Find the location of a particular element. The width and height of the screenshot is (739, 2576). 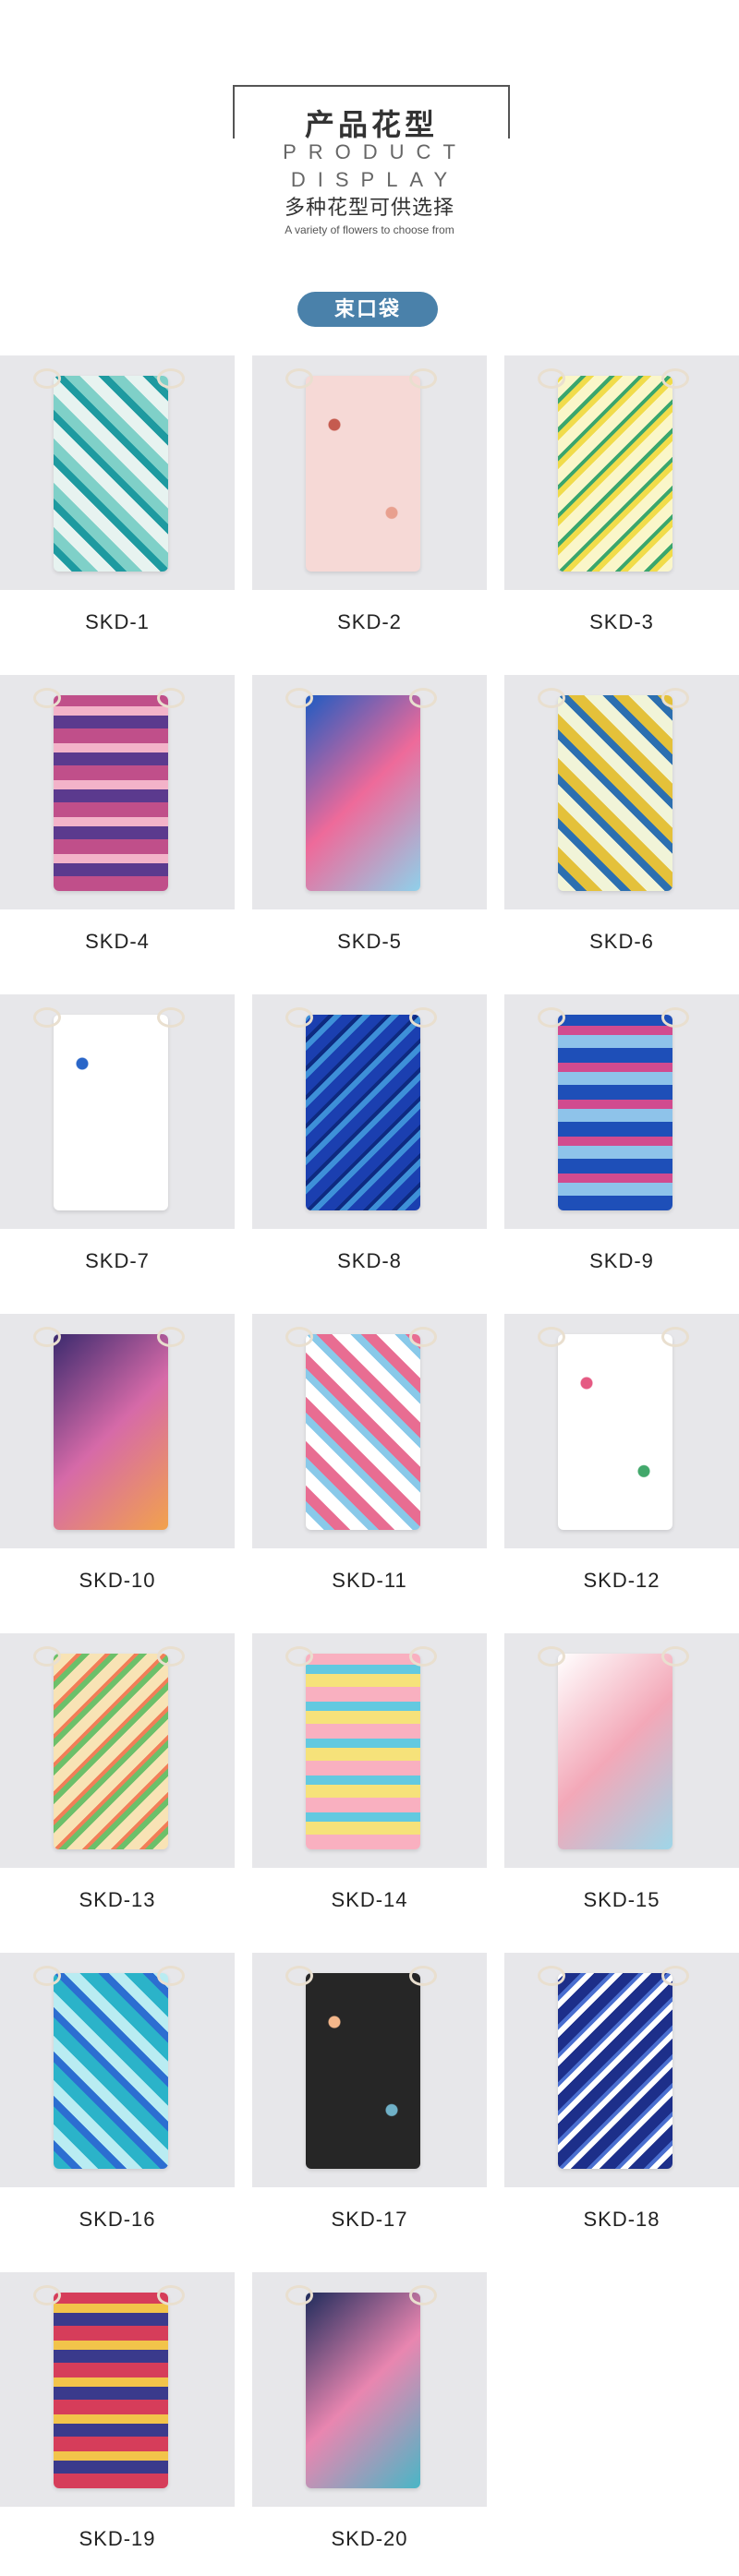

pouch-mandala-blue is located at coordinates (615, 1112).